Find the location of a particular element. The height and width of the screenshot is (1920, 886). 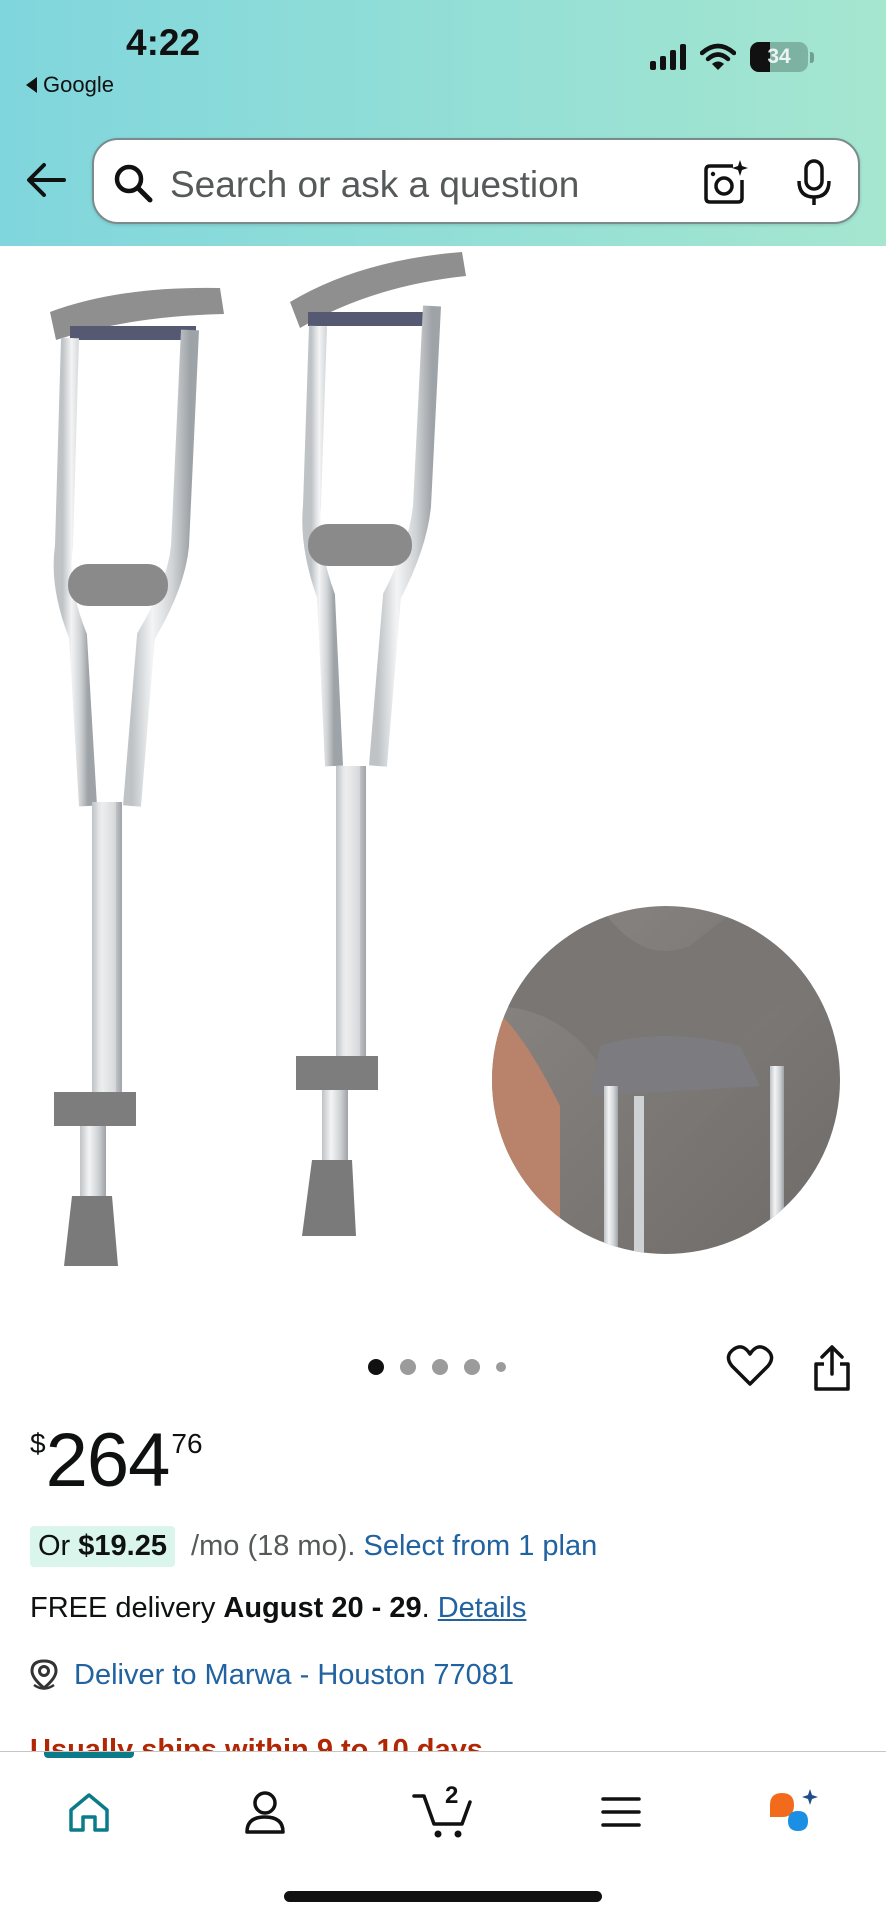

price-whole: 264 is located at coordinates (108, 1460).